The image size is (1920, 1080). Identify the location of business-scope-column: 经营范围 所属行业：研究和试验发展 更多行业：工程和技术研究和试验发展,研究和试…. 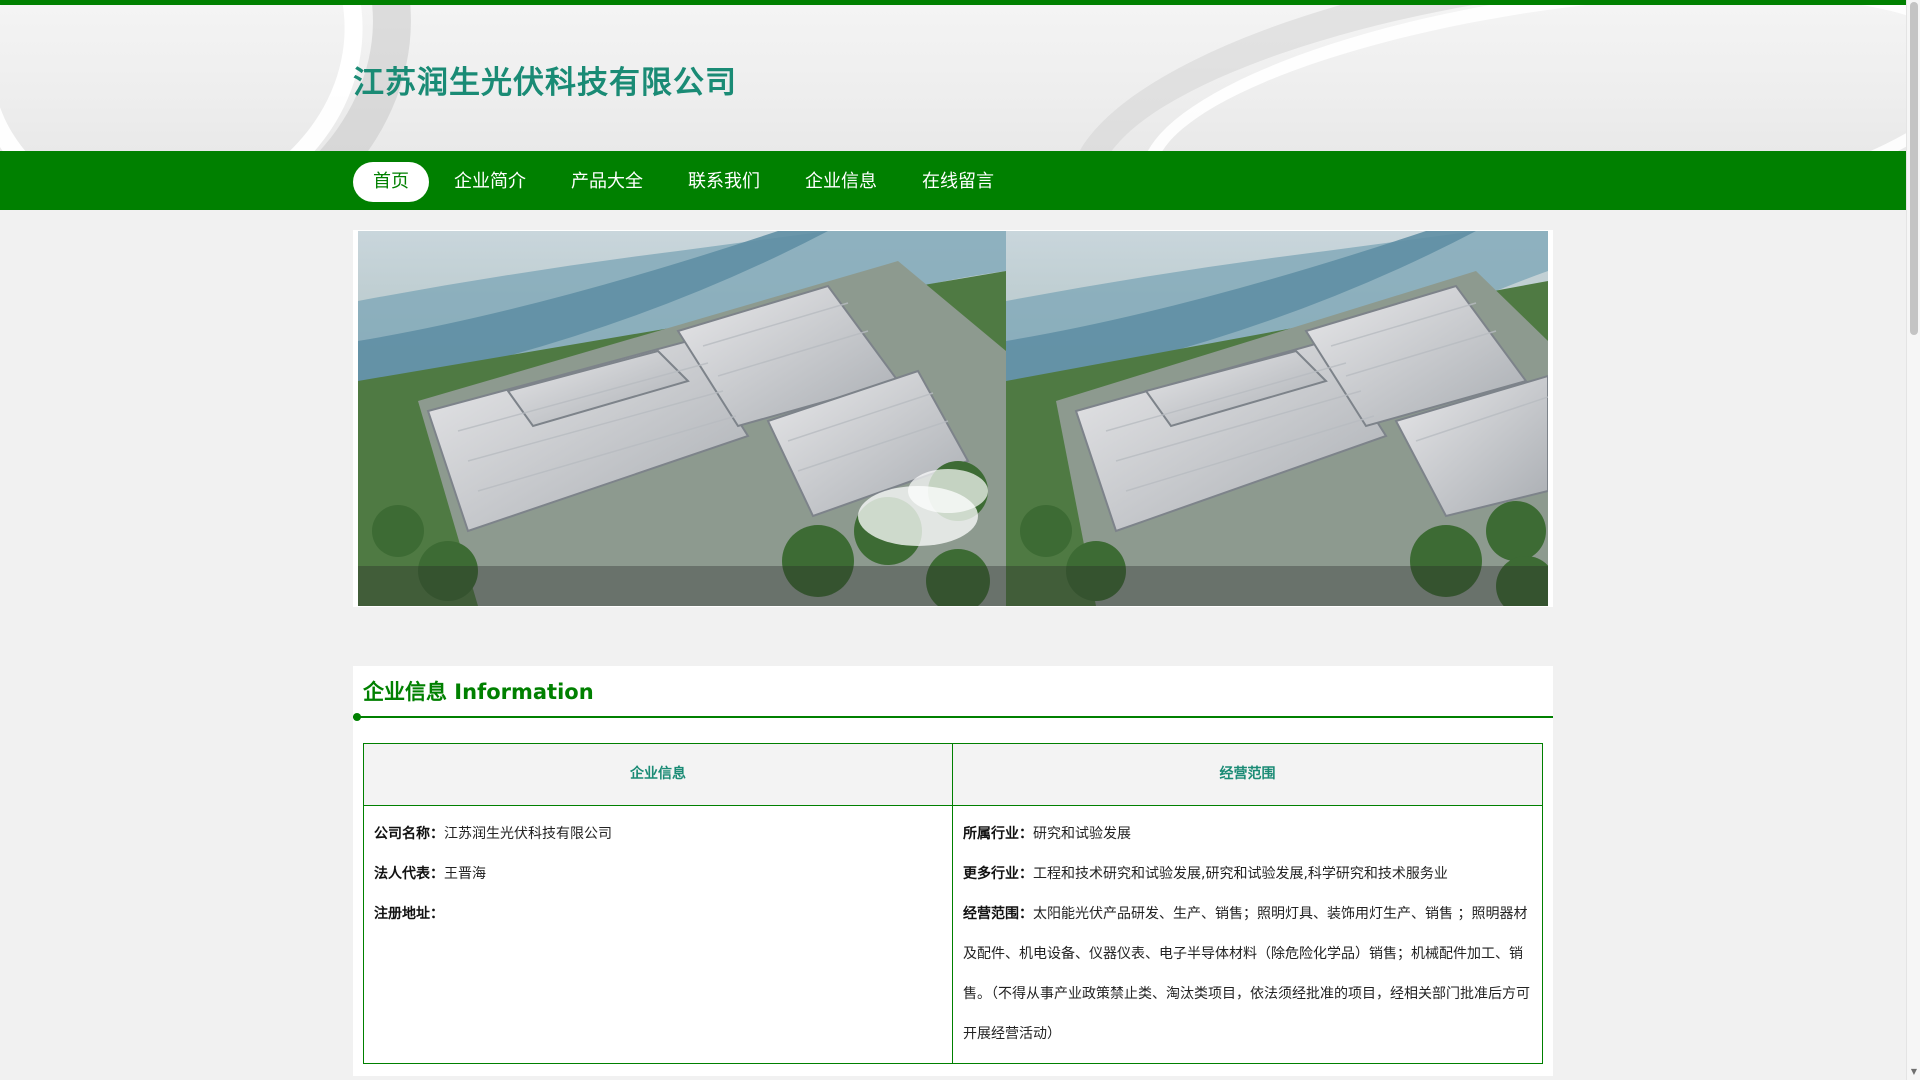
(1247, 903).